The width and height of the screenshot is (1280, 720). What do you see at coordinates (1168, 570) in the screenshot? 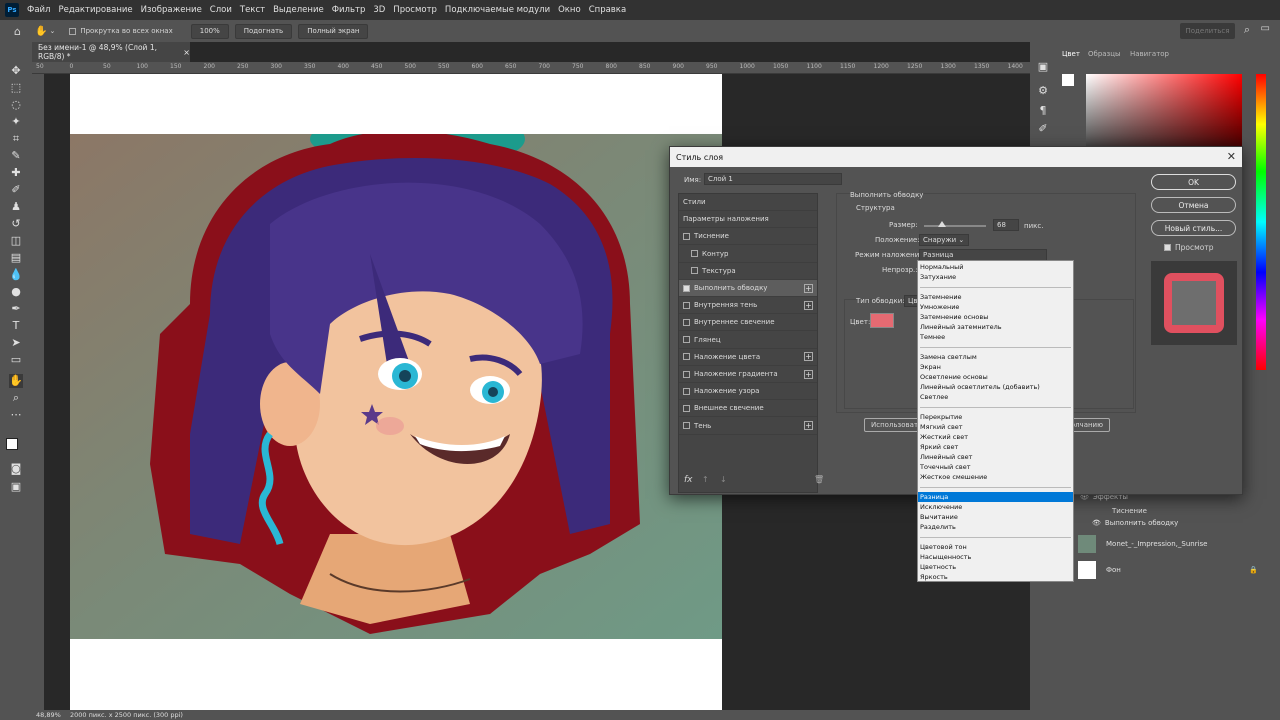
I see `layer-background-row: Фон 🔒` at bounding box center [1168, 570].